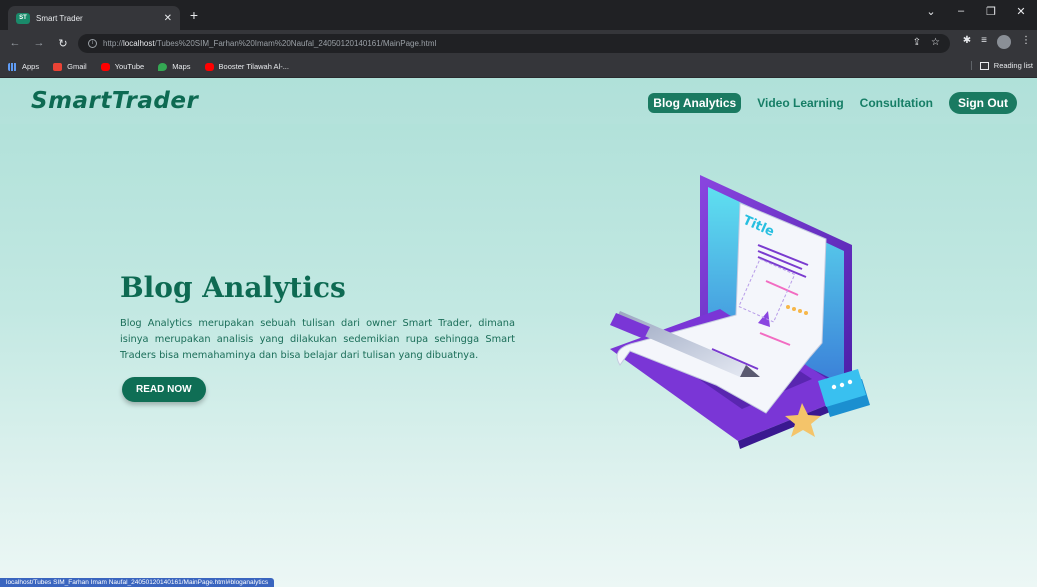  I want to click on tab-close-icon: ✕, so click(168, 18).